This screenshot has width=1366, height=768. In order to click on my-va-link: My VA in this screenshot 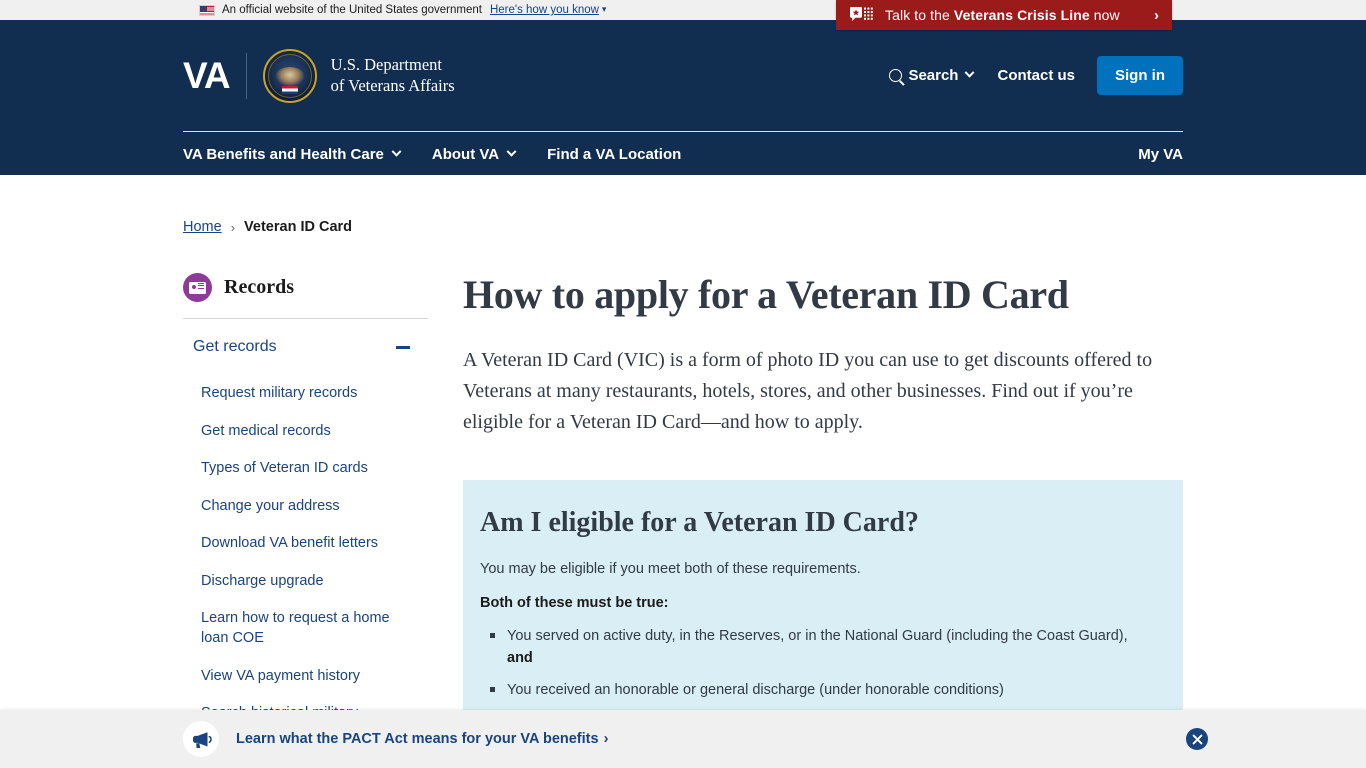, I will do `click(1160, 154)`.